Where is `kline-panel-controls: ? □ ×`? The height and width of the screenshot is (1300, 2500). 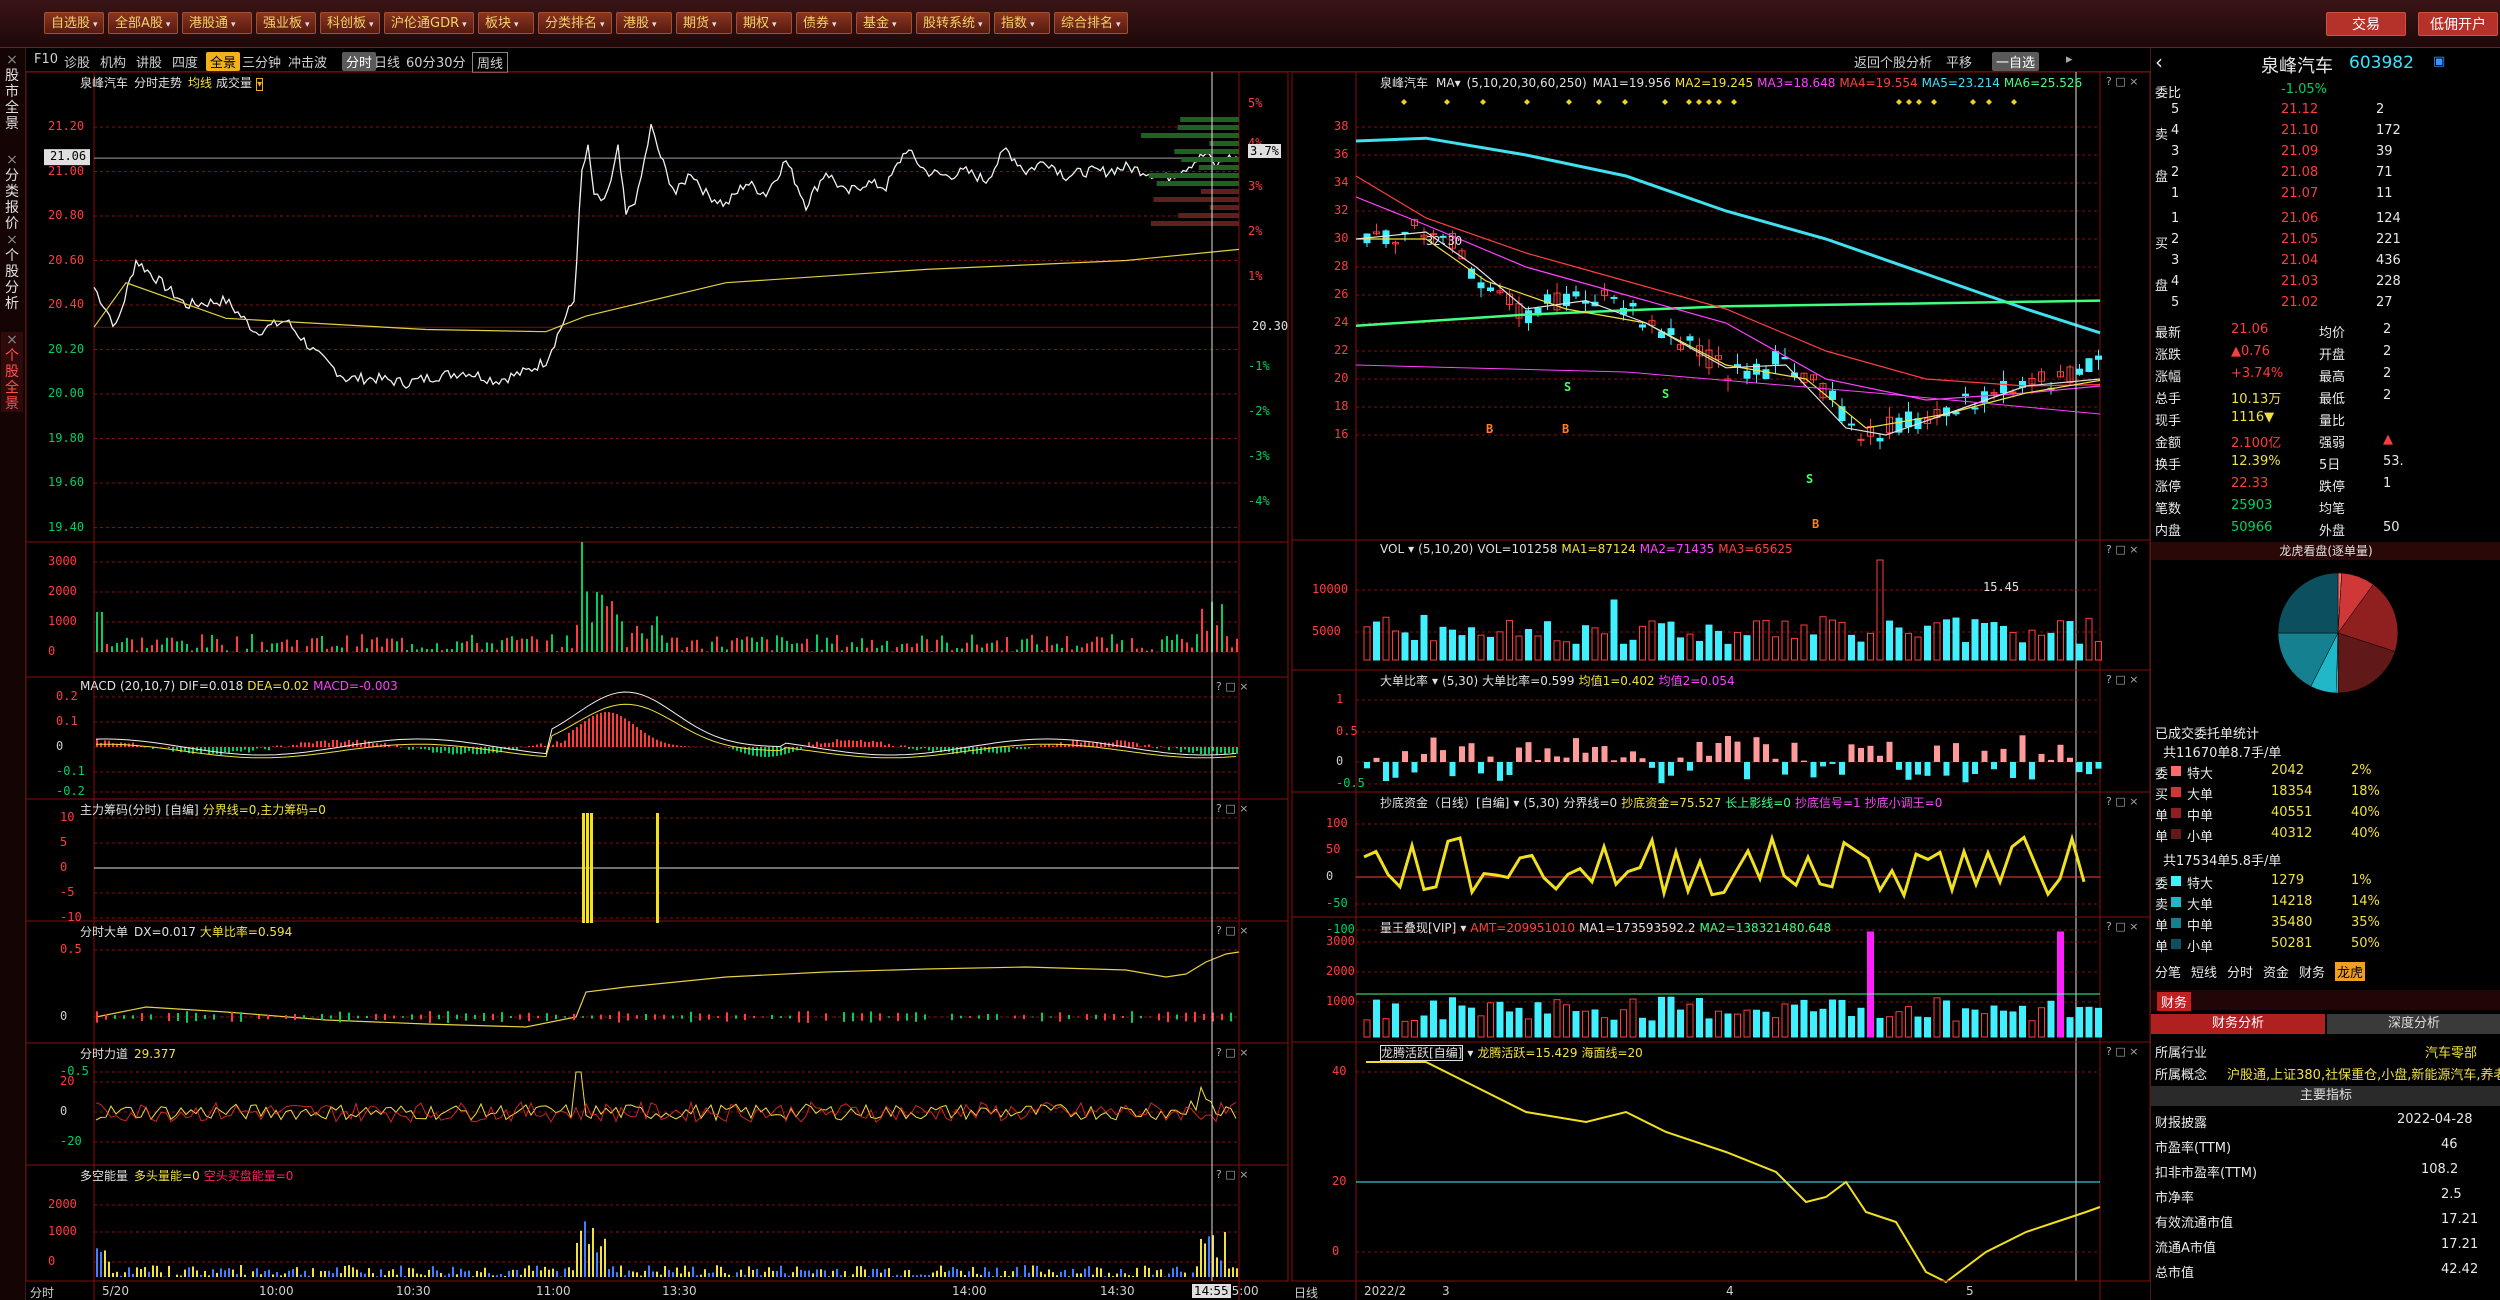 kline-panel-controls: ? □ × is located at coordinates (2122, 81).